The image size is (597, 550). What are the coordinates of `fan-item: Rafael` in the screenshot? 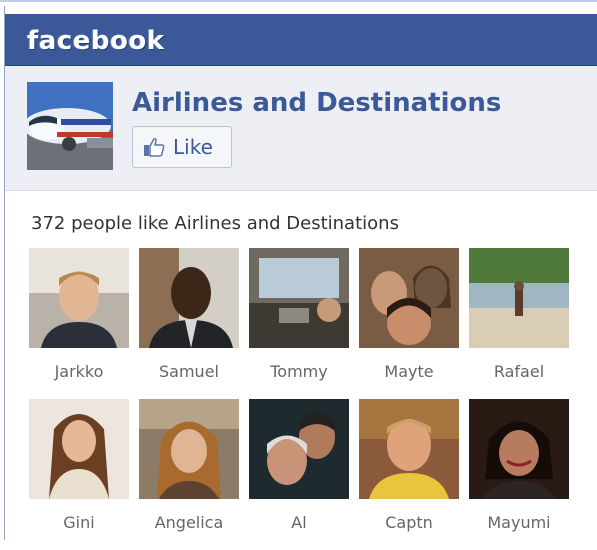 It's located at (519, 314).